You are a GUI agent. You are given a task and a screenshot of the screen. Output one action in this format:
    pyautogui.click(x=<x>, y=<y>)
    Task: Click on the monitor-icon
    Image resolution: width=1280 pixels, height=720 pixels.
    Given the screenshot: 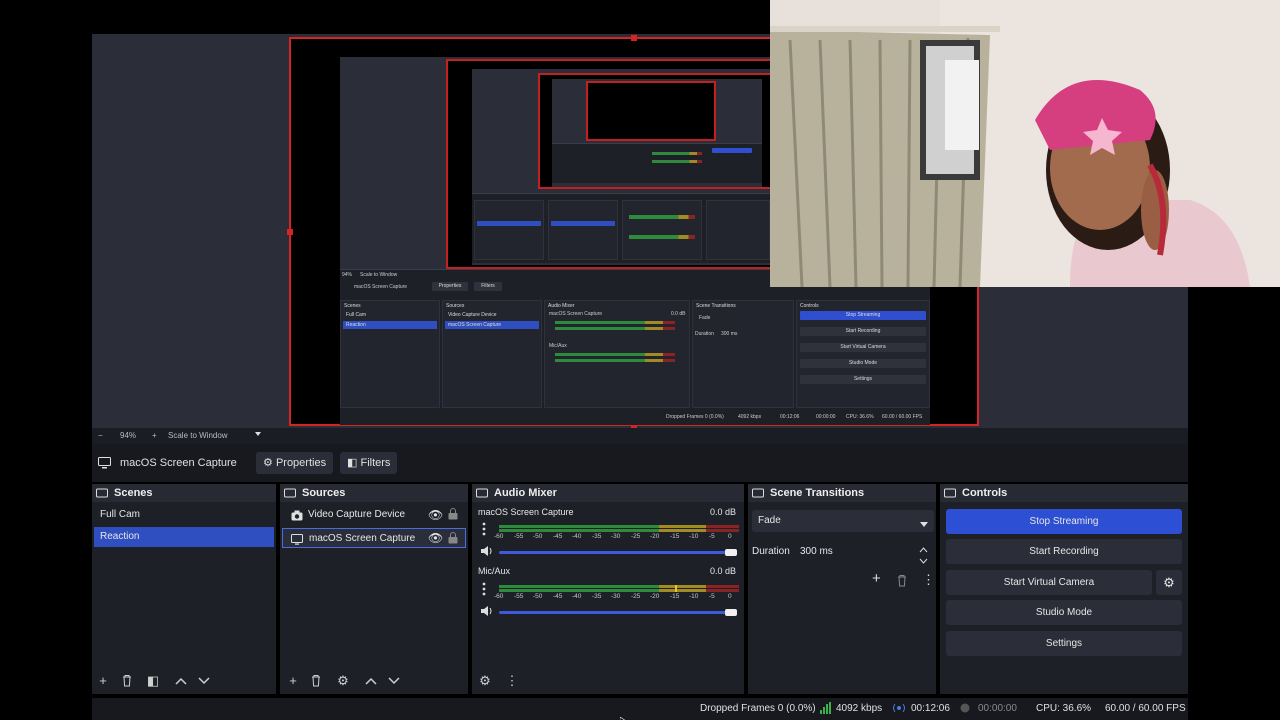 What is the action you would take?
    pyautogui.click(x=297, y=543)
    